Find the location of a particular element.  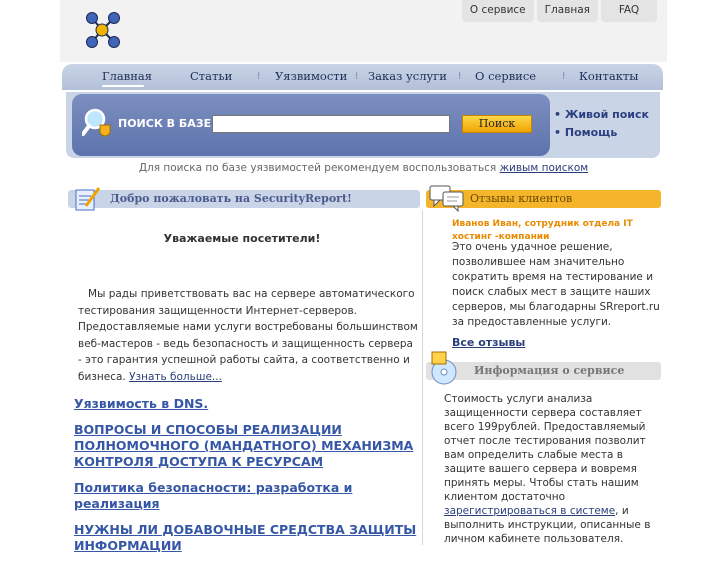

nav-vulnerabilities: Уязвимости is located at coordinates (311, 76).